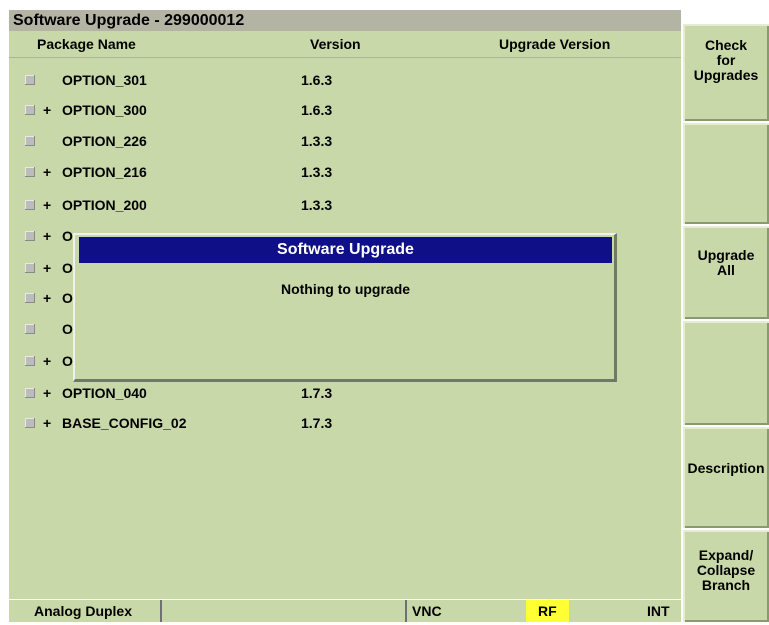 The width and height of the screenshot is (769, 625). I want to click on package-name: OPTION_040, so click(104, 393).